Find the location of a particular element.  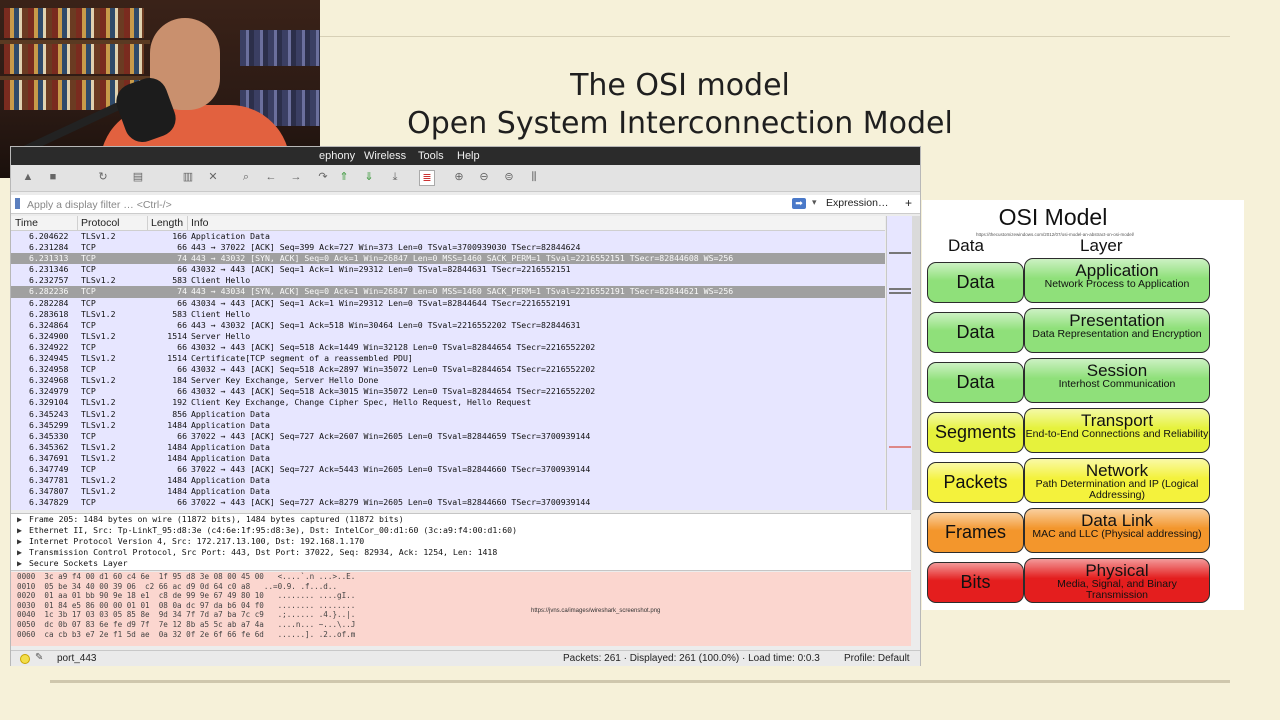

packet-row: 6.345362 TLSv1.2 1484 Application Data is located at coordinates (448, 447).